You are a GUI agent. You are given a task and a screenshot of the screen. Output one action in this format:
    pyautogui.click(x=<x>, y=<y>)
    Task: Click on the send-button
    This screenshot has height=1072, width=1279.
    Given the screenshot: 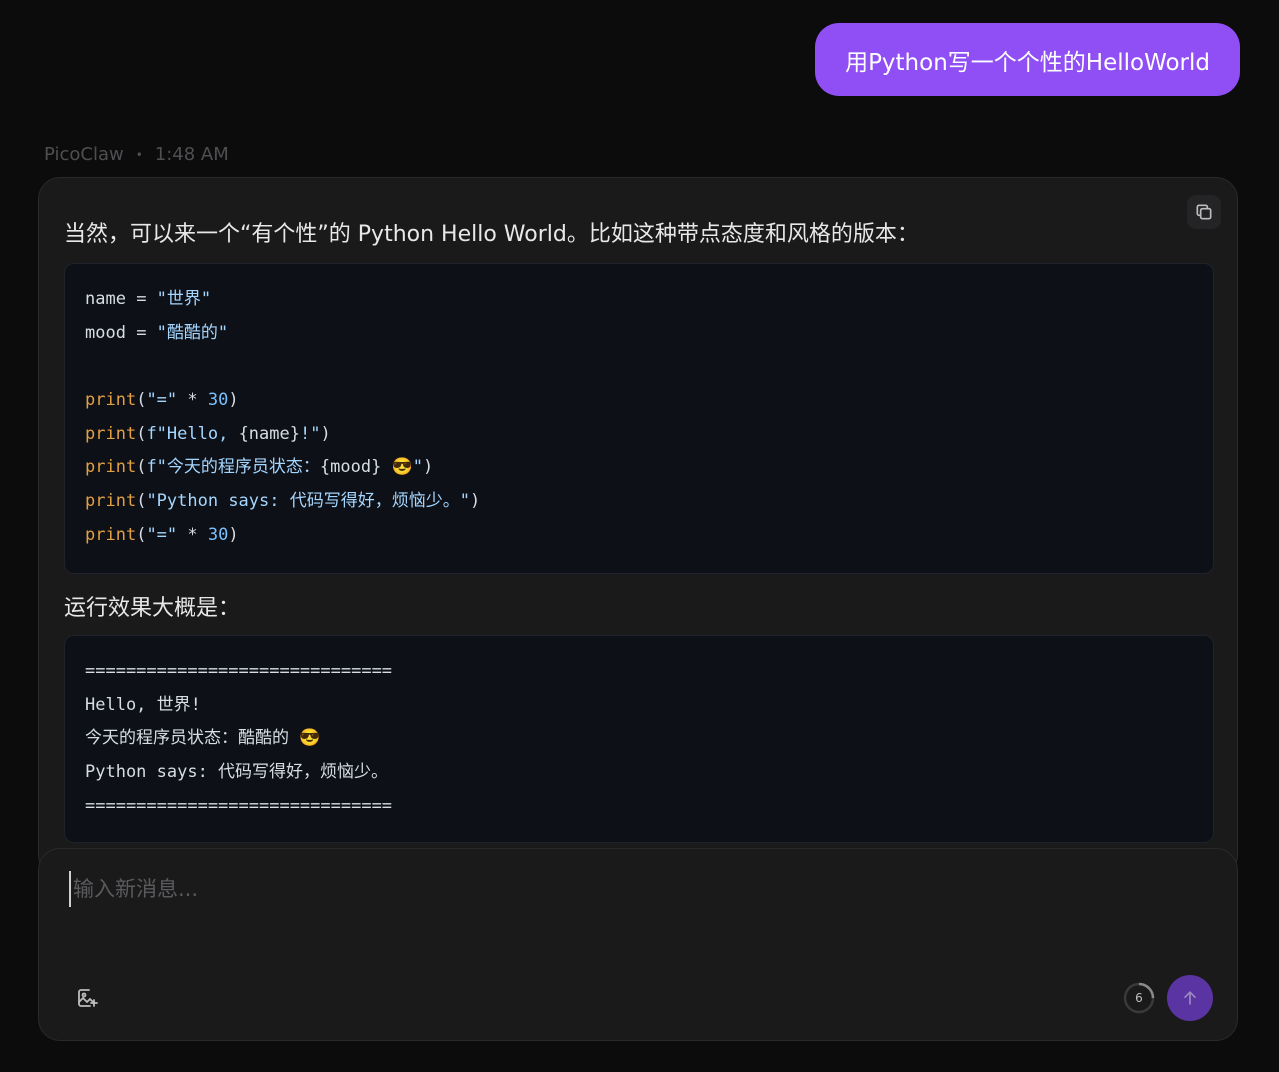 What is the action you would take?
    pyautogui.click(x=1190, y=998)
    